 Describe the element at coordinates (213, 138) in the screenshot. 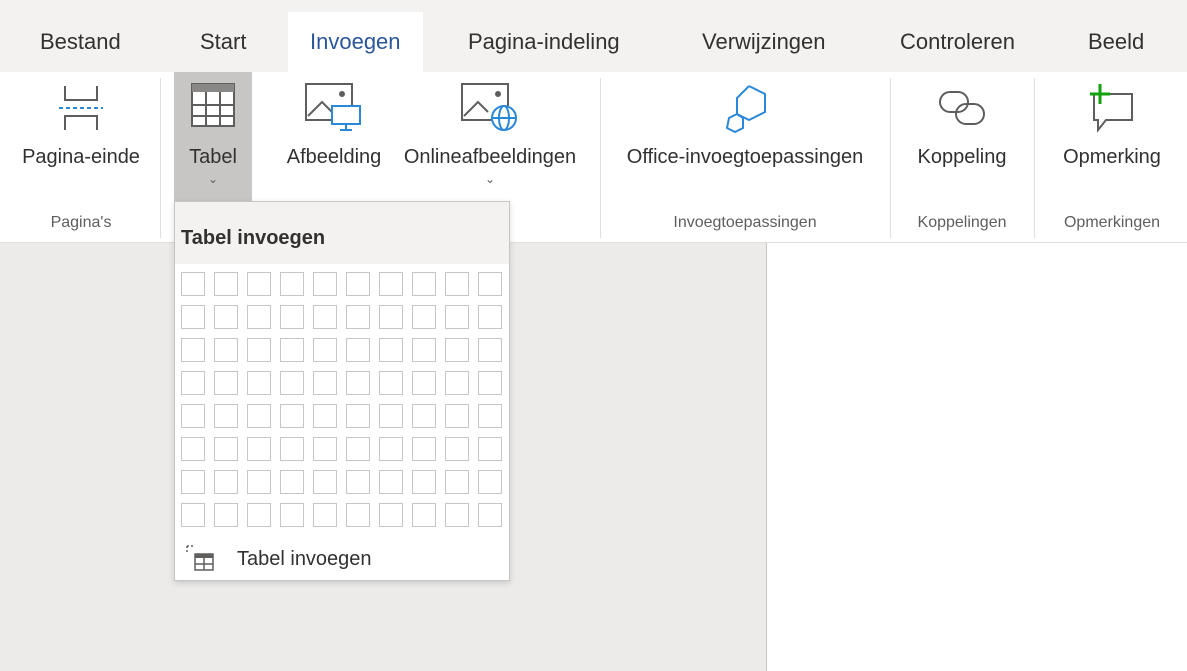

I see `table-button: Tabel ⌄` at that location.